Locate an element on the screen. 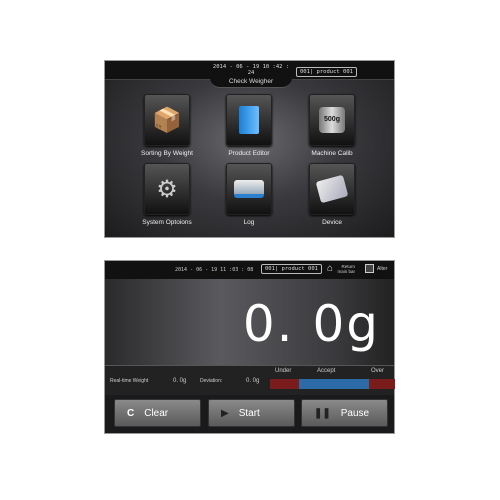  under-label: Under is located at coordinates (283, 371).